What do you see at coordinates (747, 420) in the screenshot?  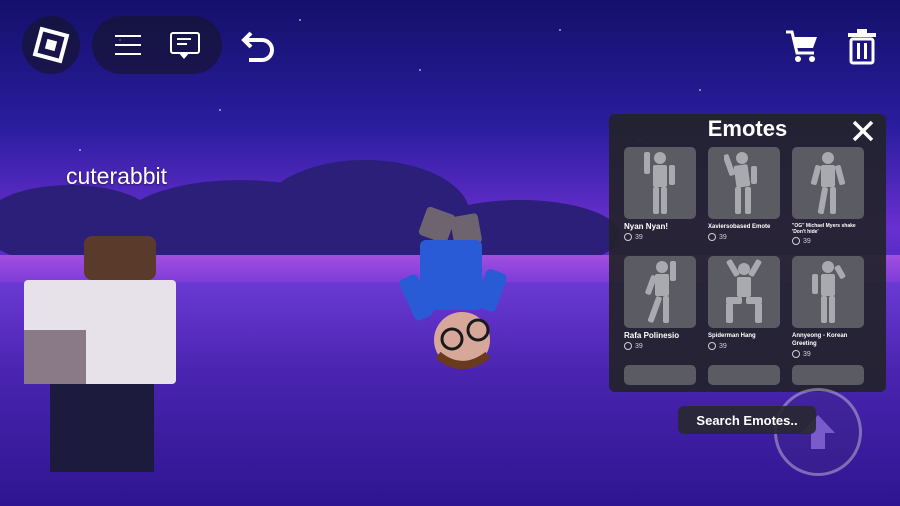 I see `search-emotes-button: Search Emotes..` at bounding box center [747, 420].